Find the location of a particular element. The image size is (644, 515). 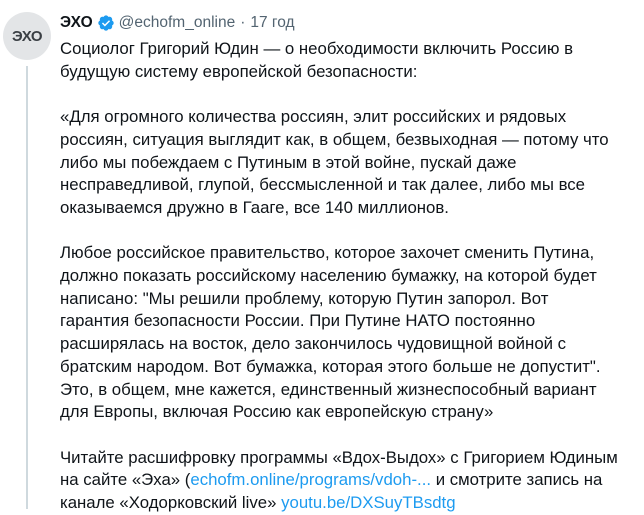

outro-line-2-pre: на сайте «Эха» ( is located at coordinates (125, 480).